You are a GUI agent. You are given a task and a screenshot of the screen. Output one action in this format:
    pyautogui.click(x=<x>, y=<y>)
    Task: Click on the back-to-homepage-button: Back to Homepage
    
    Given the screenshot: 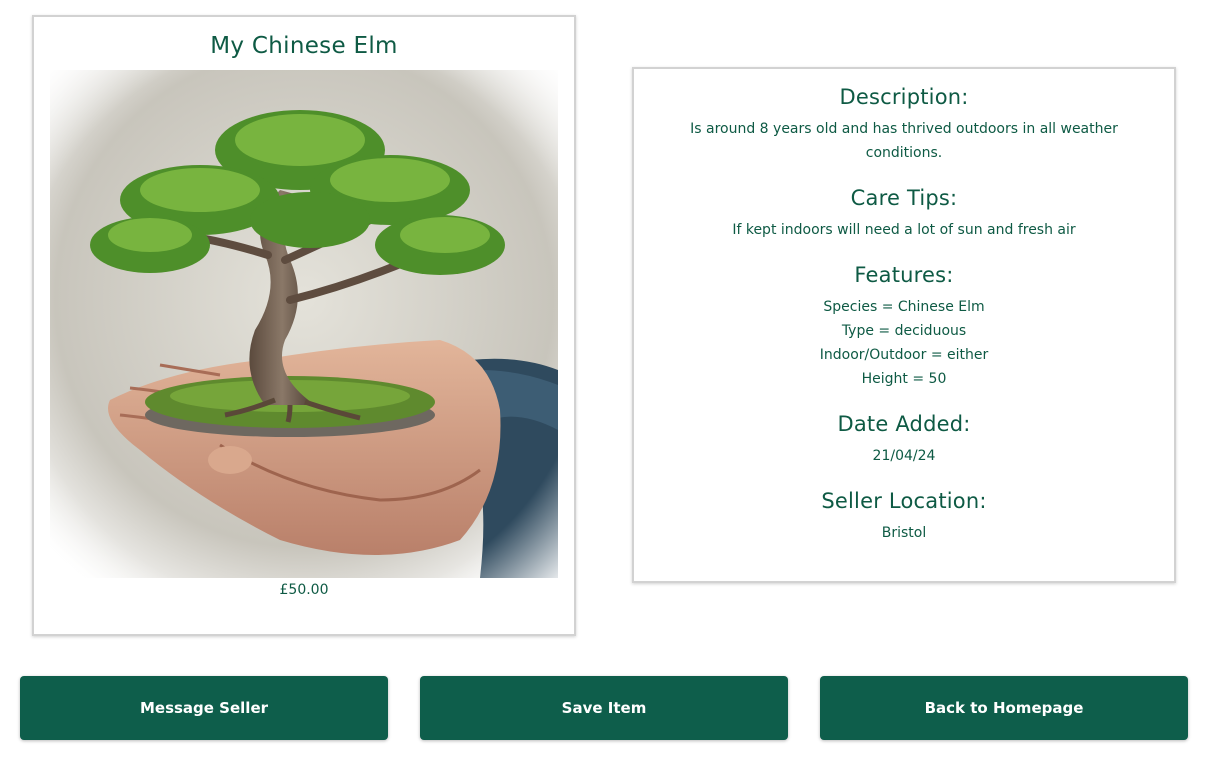 What is the action you would take?
    pyautogui.click(x=1004, y=708)
    